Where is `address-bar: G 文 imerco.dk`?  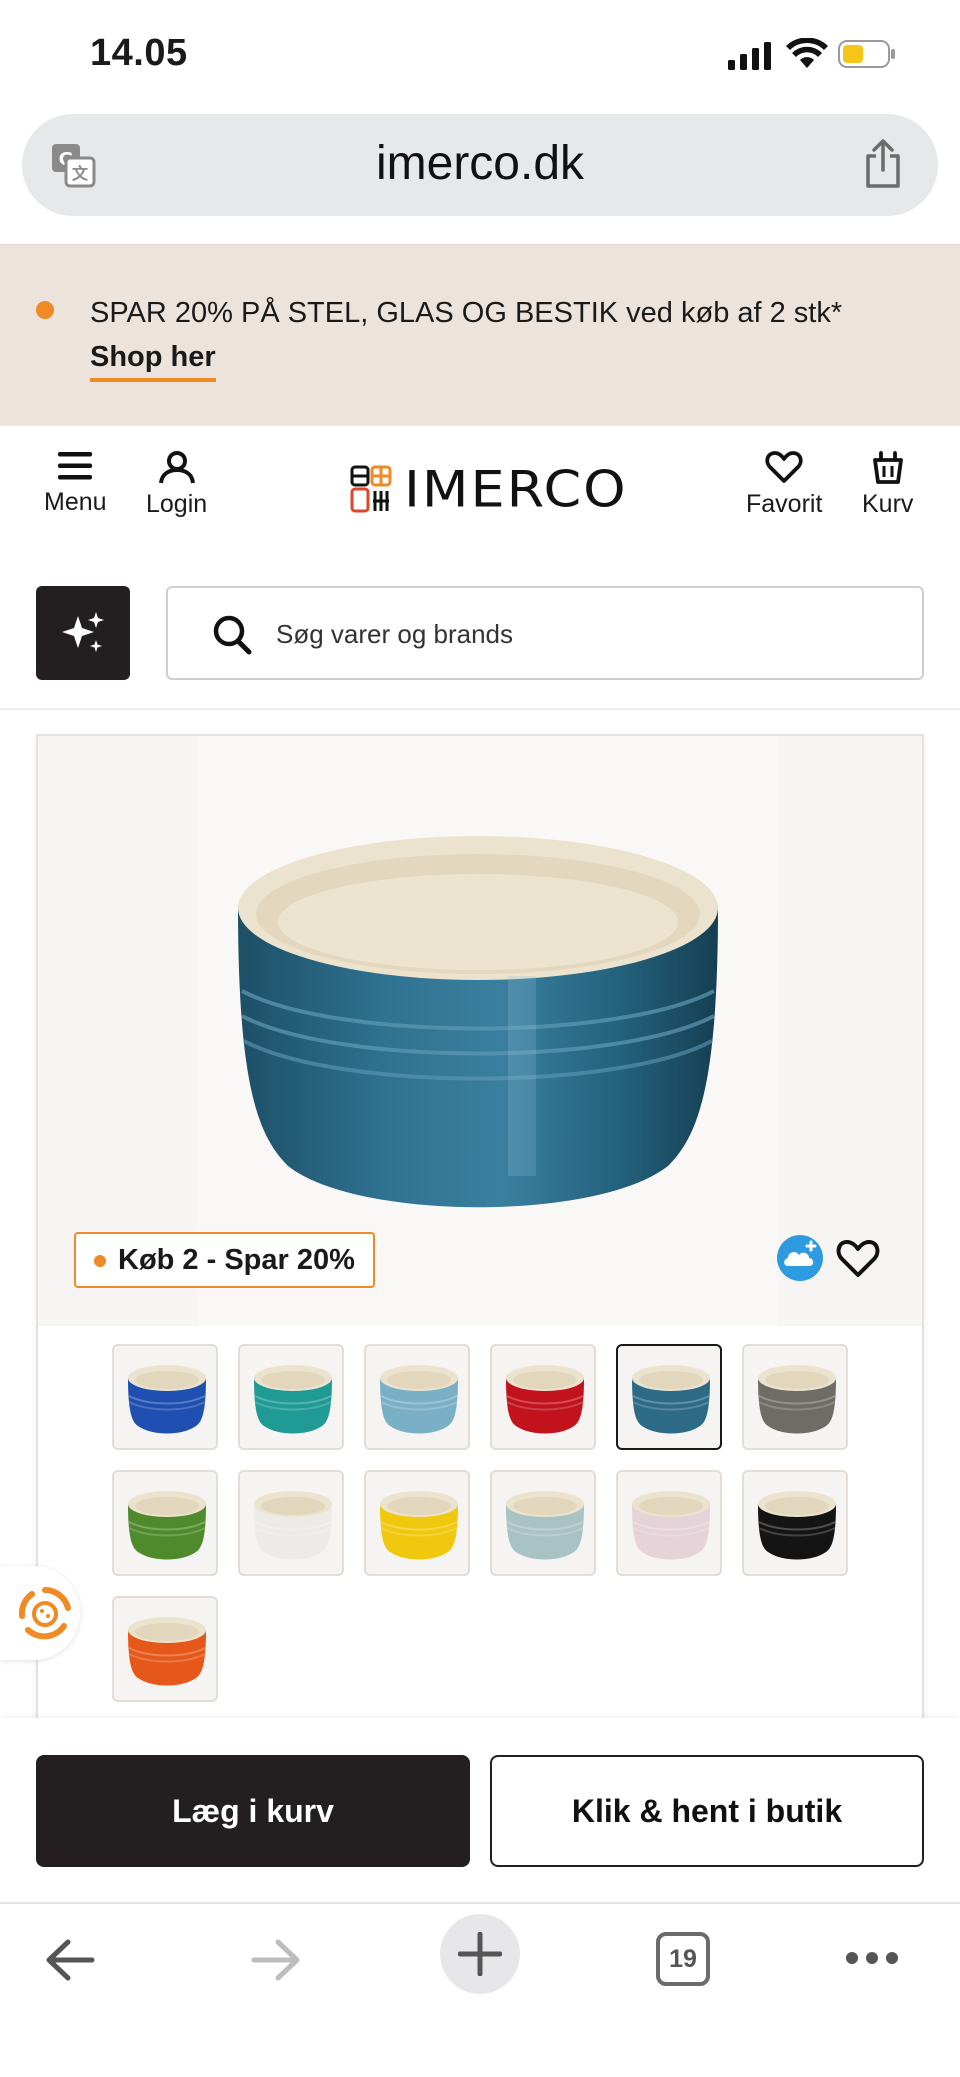
address-bar: G 文 imerco.dk is located at coordinates (480, 165).